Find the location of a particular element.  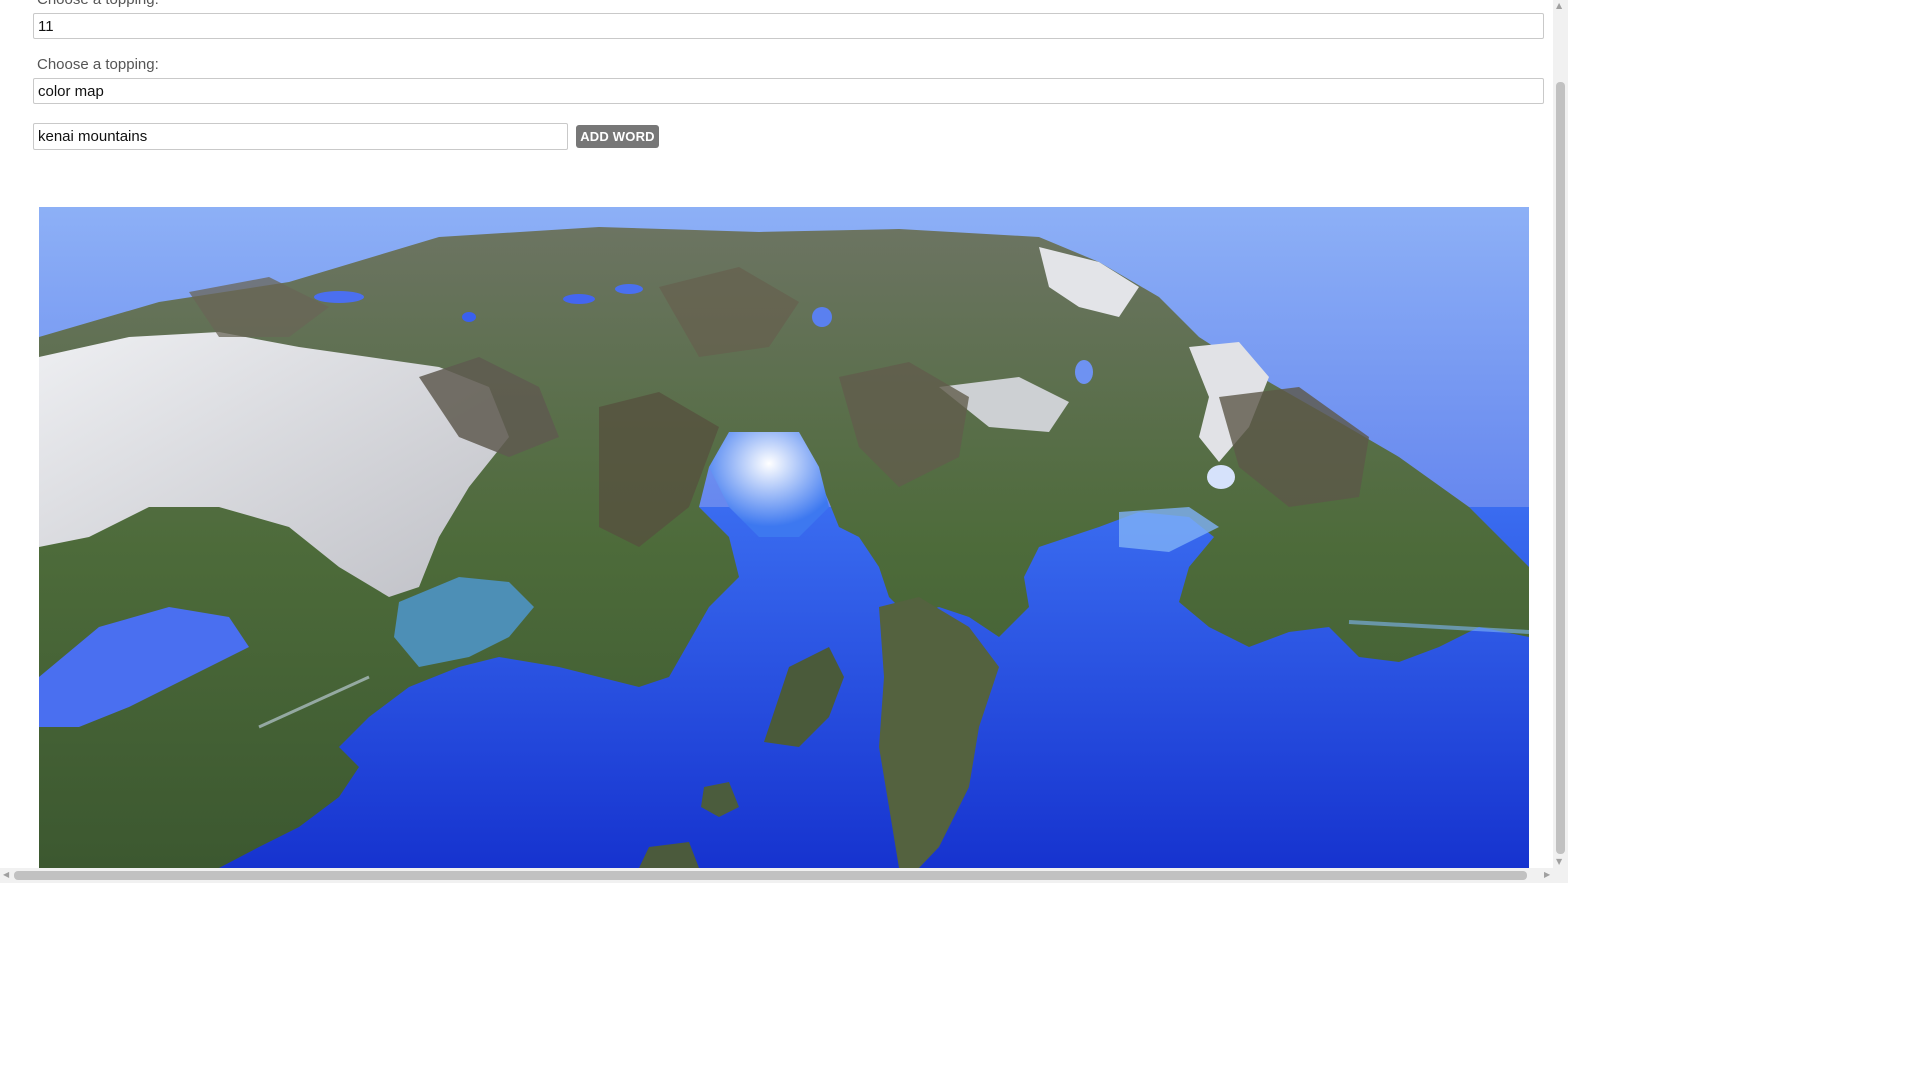

scroll-left-arrow-icon: ◀ is located at coordinates (6, 875).